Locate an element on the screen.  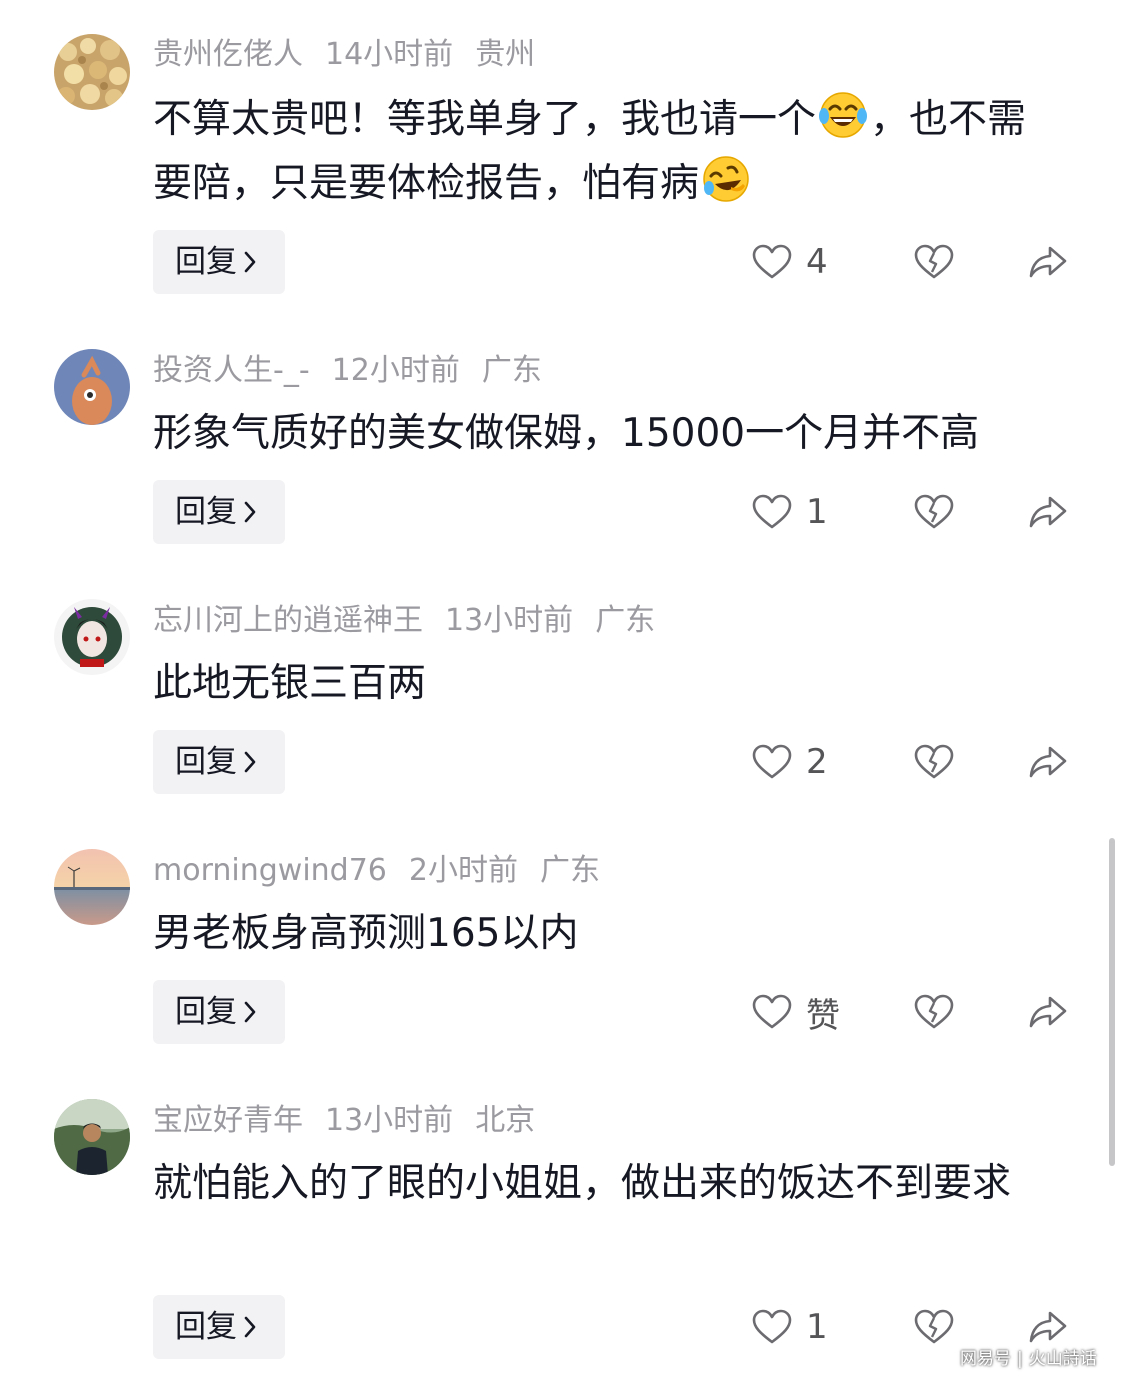
man-photo-avatar-icon is located at coordinates (92, 1137).